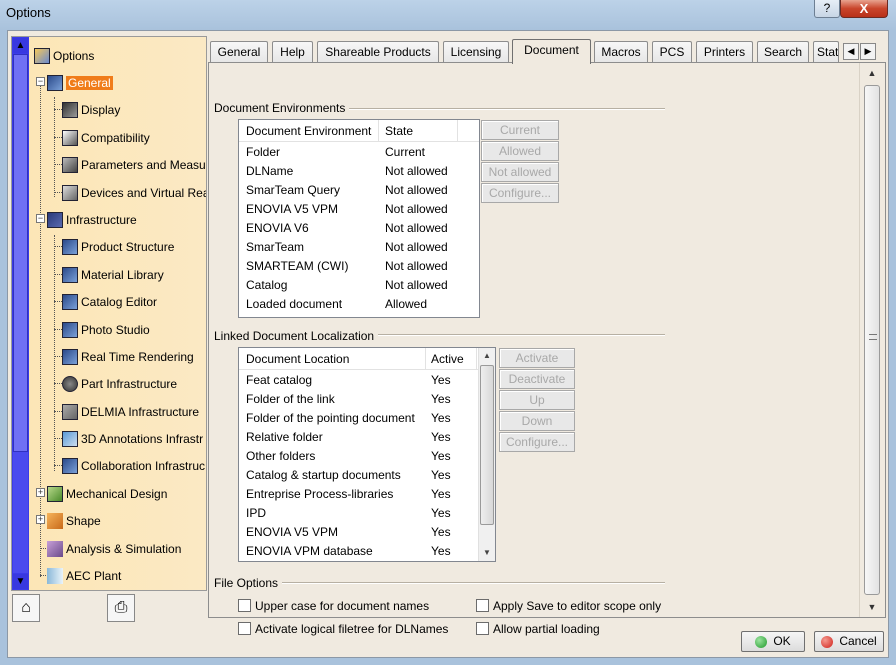 The width and height of the screenshot is (896, 665). What do you see at coordinates (872, 607) in the screenshot?
I see `panel-scroll-down-icon: ▼` at bounding box center [872, 607].